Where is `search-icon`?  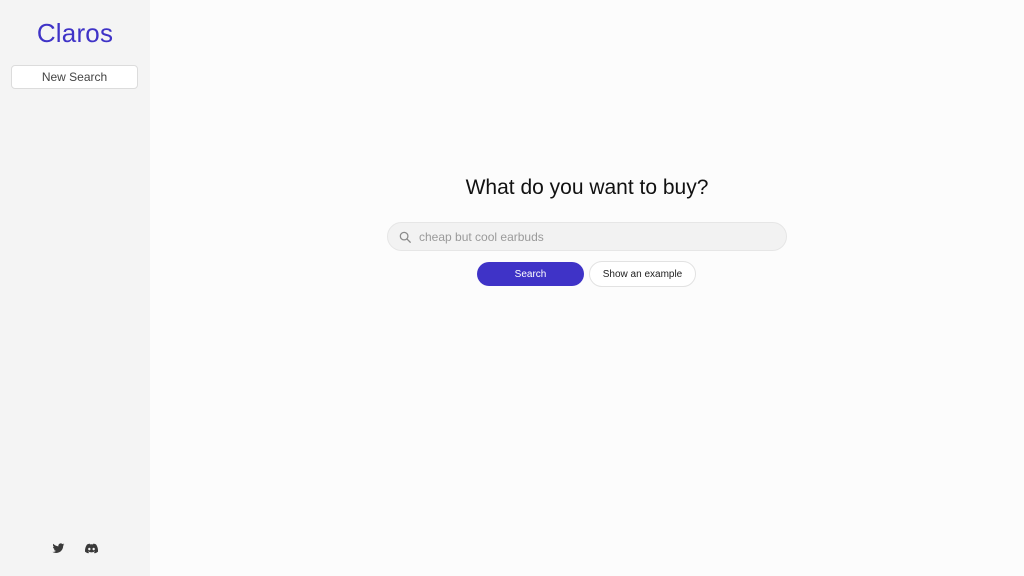 search-icon is located at coordinates (405, 237).